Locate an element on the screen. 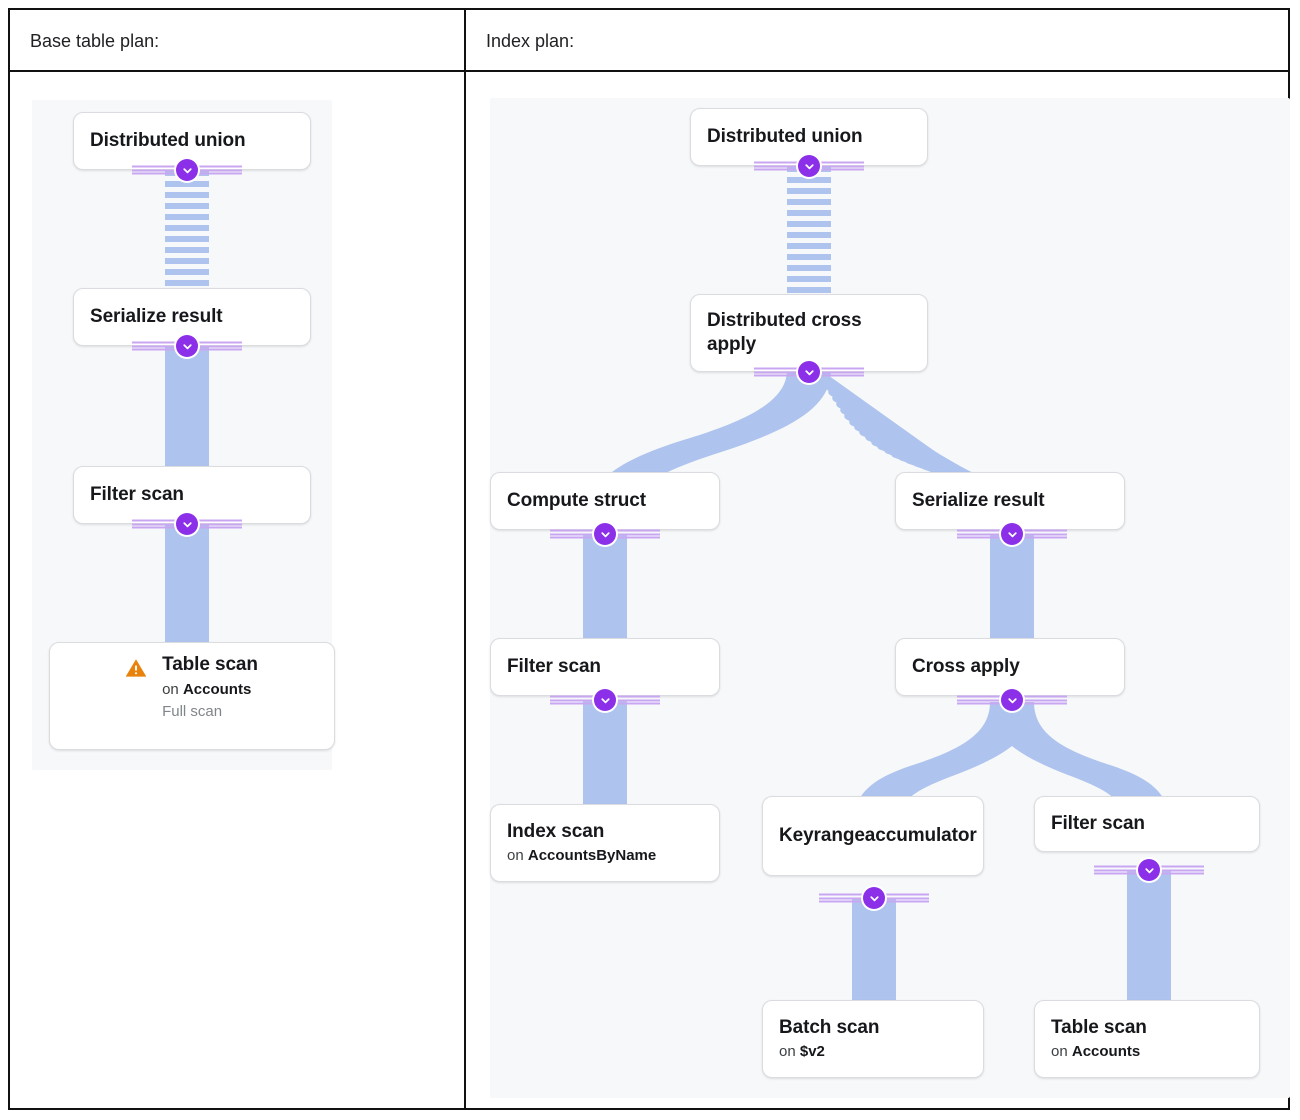 This screenshot has width=1300, height=1120. node-subtitle-value: $v2 is located at coordinates (812, 1052).